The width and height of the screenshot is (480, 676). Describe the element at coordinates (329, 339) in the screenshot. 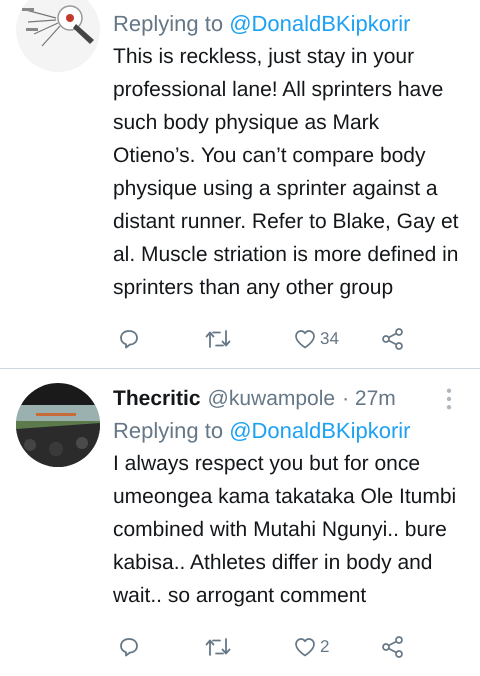

I see `like-count: 34` at that location.